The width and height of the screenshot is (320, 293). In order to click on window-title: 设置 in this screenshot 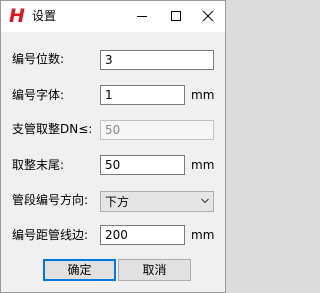, I will do `click(44, 16)`.